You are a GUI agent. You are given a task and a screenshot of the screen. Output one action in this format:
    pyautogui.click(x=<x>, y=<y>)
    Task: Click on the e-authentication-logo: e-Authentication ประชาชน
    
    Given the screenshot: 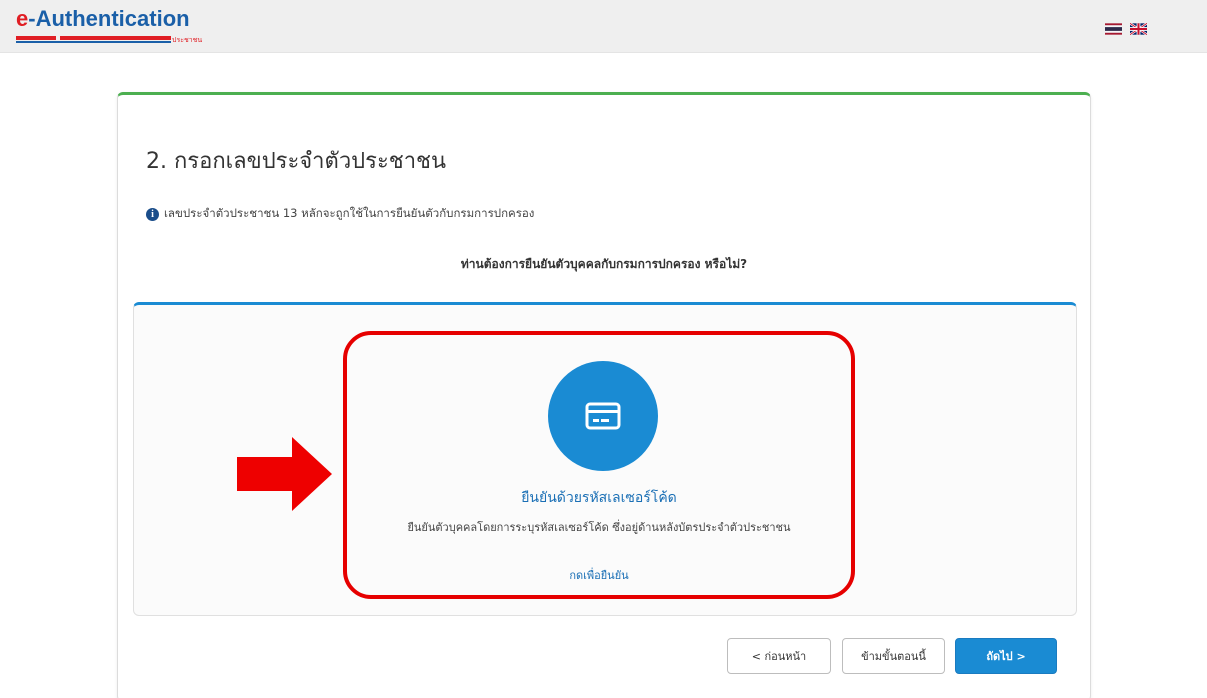 What is the action you would take?
    pyautogui.click(x=111, y=28)
    